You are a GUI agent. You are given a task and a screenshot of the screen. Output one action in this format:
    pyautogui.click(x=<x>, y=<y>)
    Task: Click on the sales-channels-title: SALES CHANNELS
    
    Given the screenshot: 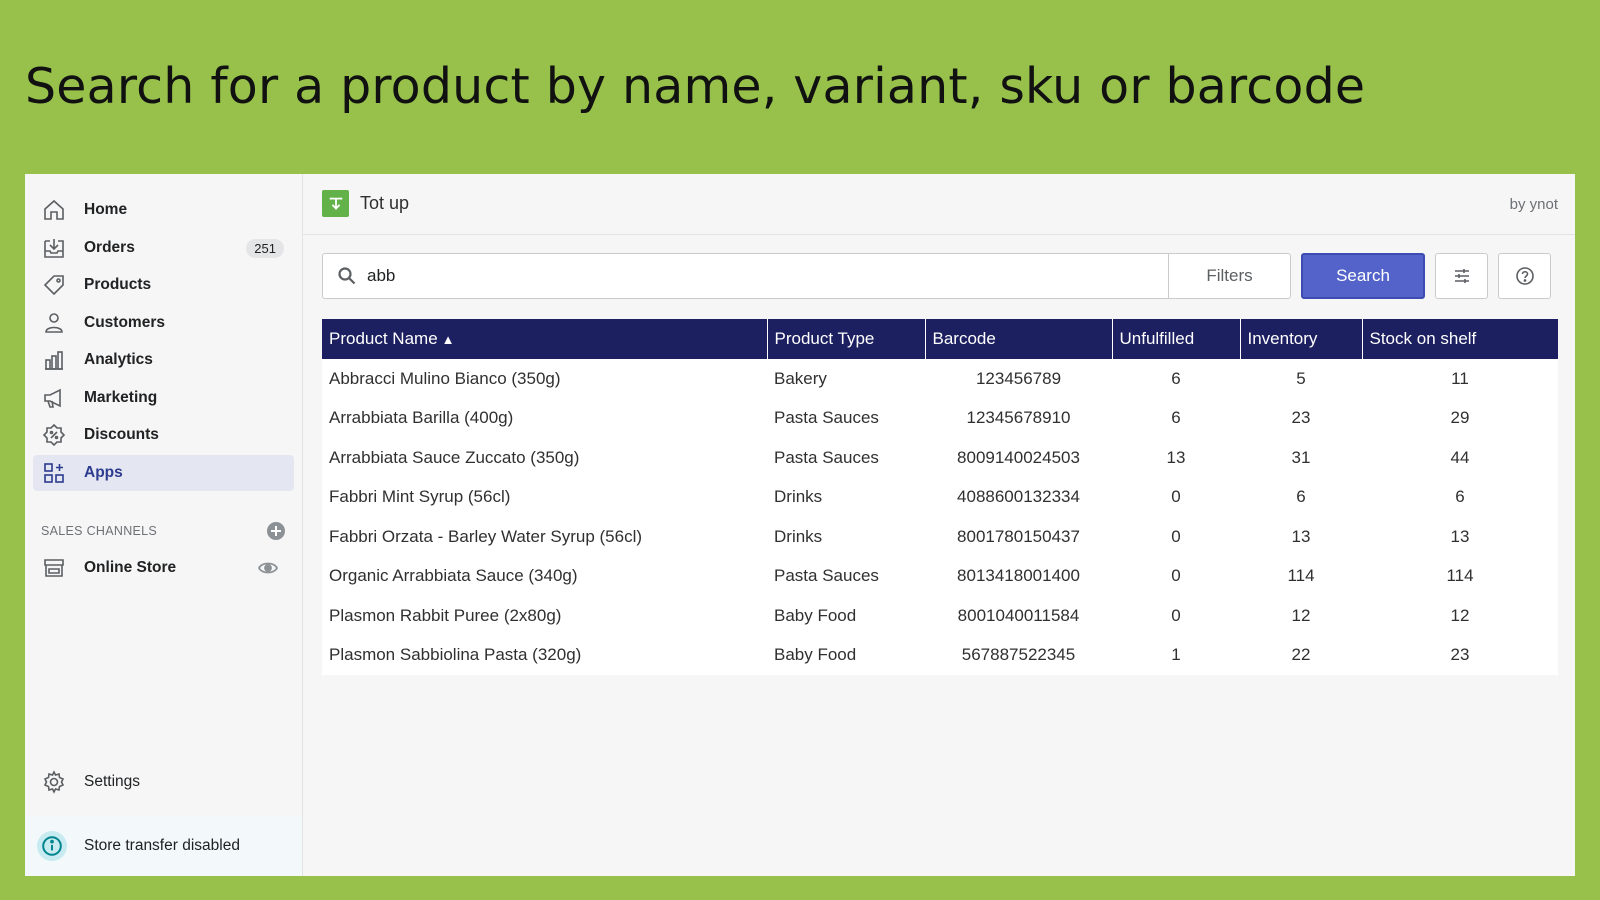 What is the action you would take?
    pyautogui.click(x=99, y=531)
    